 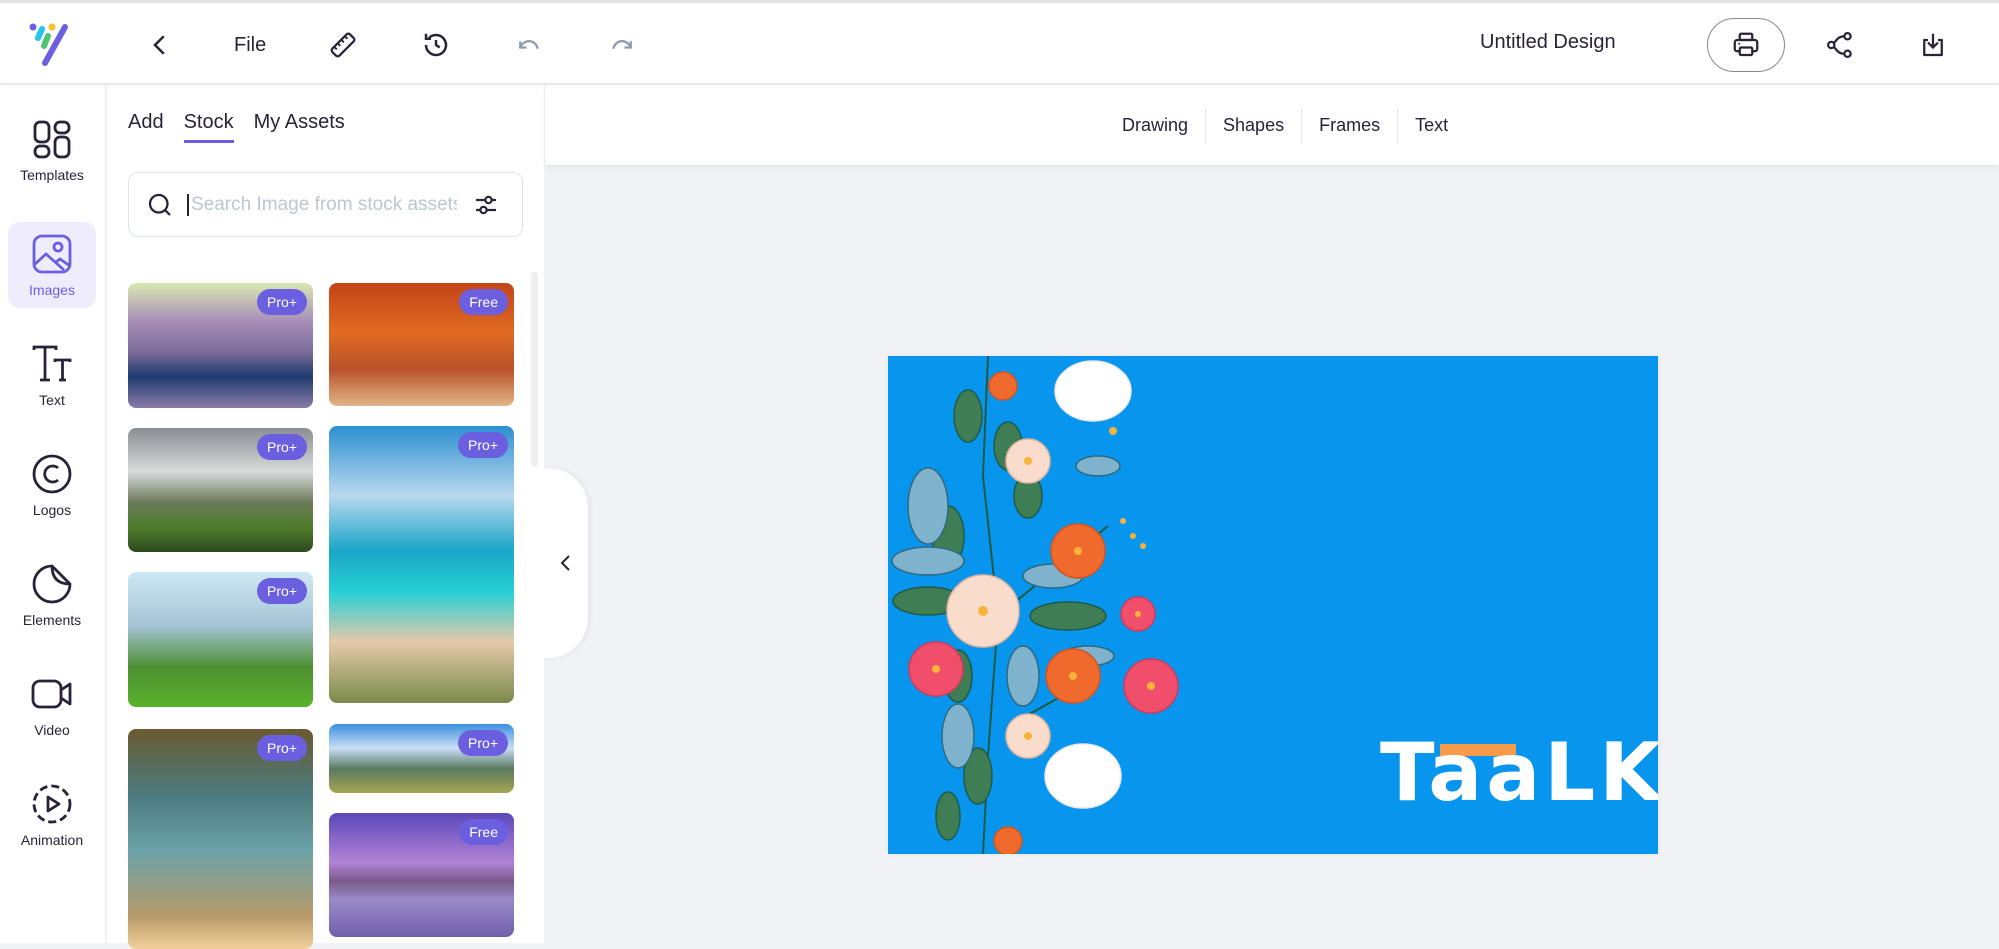 What do you see at coordinates (51, 694) in the screenshot?
I see `video-icon` at bounding box center [51, 694].